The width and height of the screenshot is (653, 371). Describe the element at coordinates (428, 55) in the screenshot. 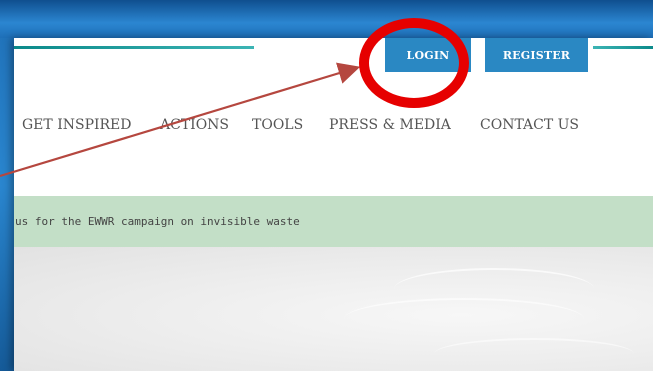

I see `login-button: LOGIN` at that location.